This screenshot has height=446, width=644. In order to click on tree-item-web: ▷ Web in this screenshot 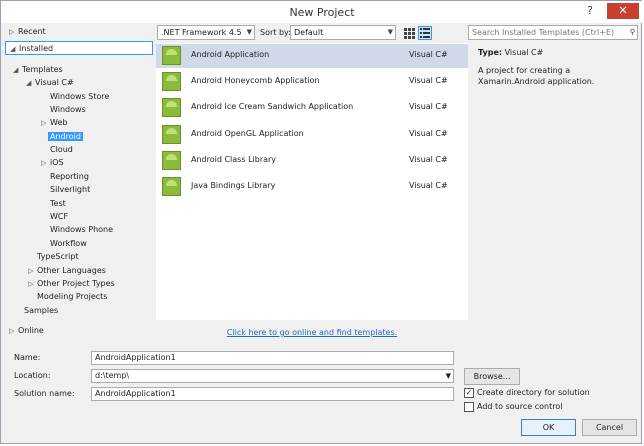, I will do `click(54, 122)`.